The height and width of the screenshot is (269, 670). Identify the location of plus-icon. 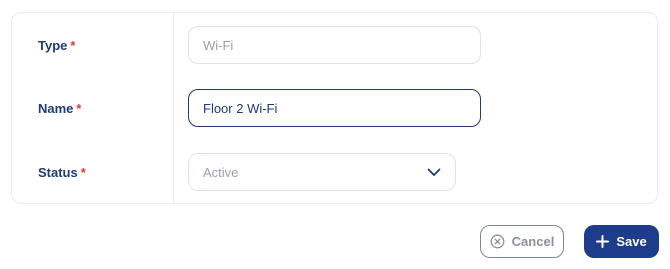
(603, 241).